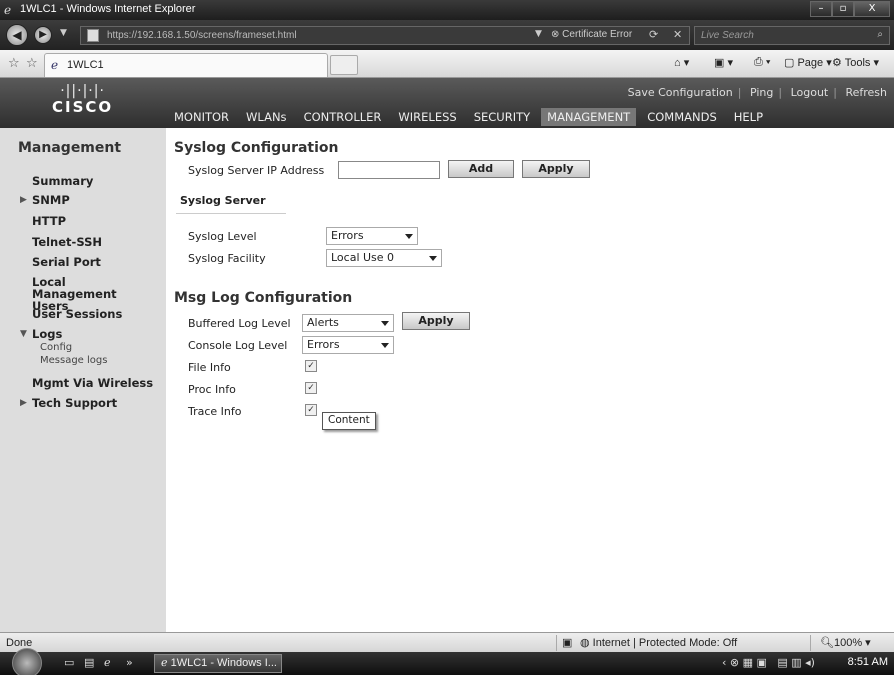  I want to click on tab-label: 1WLC1, so click(85, 65).